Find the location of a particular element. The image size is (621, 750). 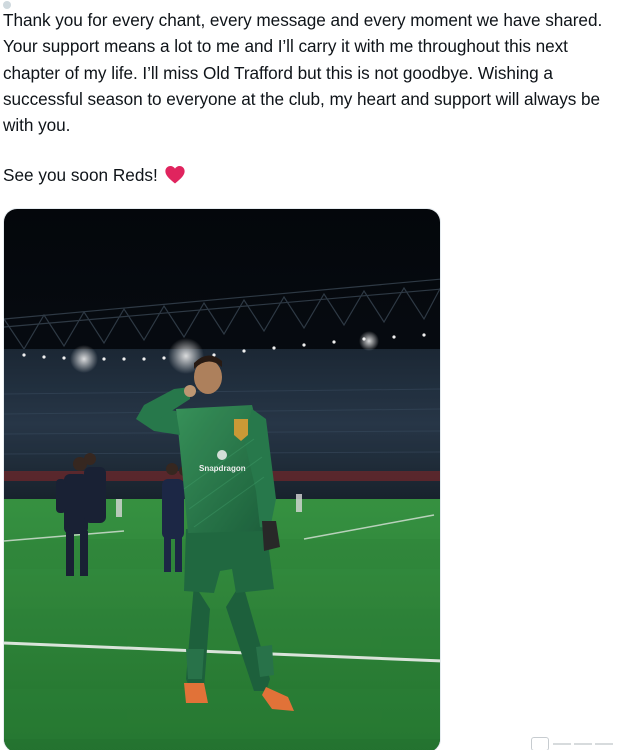

watermark-text-mark is located at coordinates (583, 744).